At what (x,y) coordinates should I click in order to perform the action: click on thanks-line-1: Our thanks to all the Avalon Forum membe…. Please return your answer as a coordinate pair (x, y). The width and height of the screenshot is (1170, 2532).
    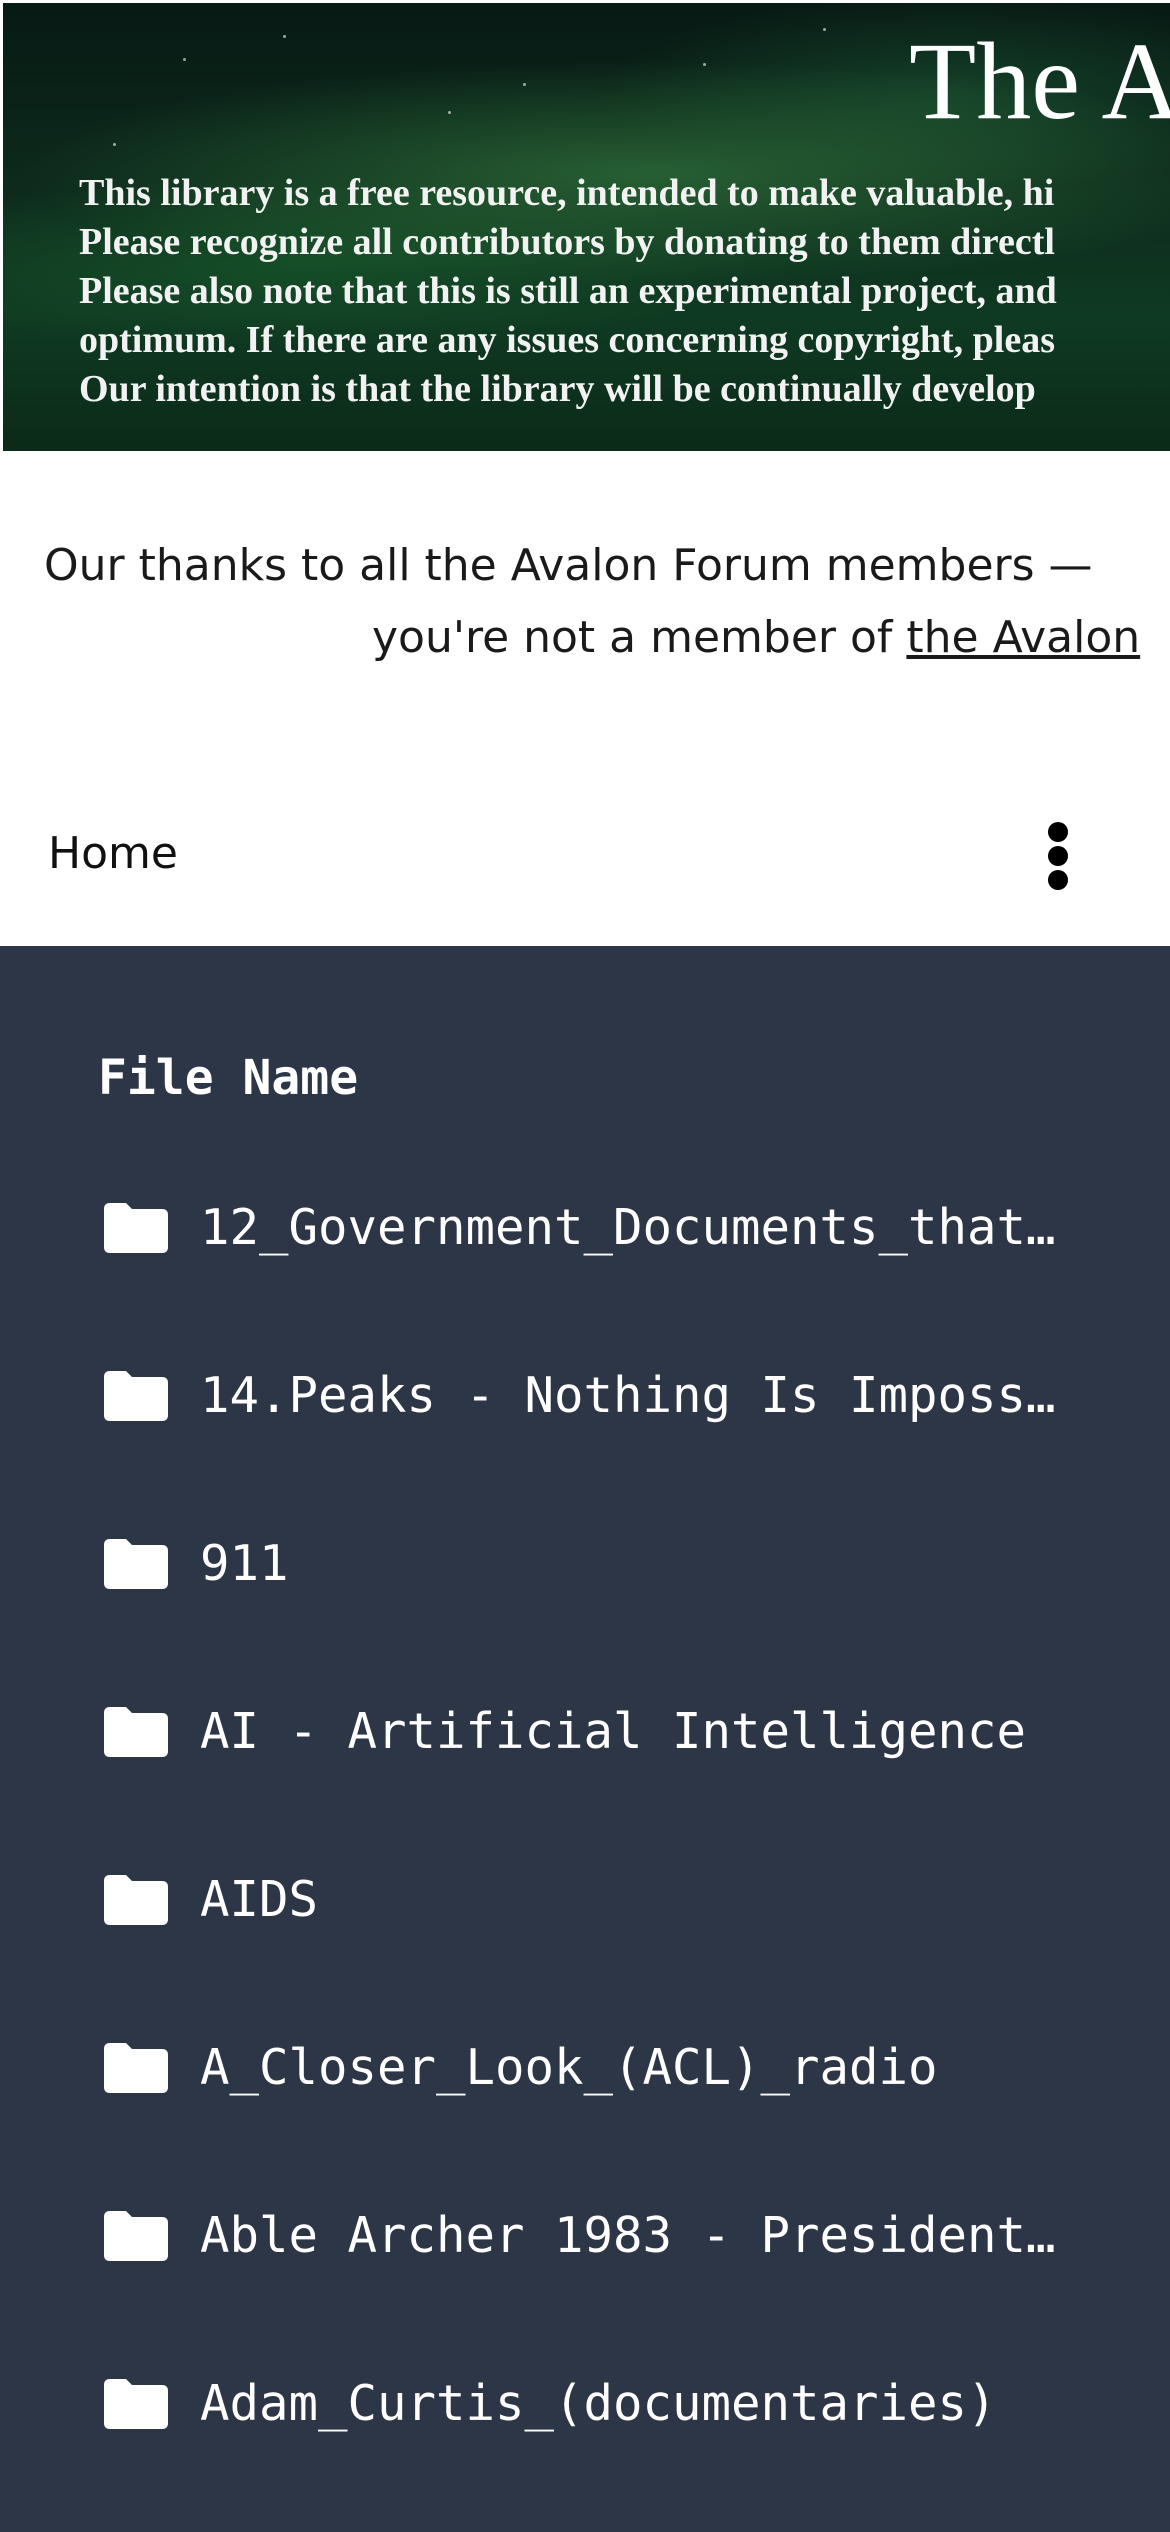
    Looking at the image, I should click on (568, 565).